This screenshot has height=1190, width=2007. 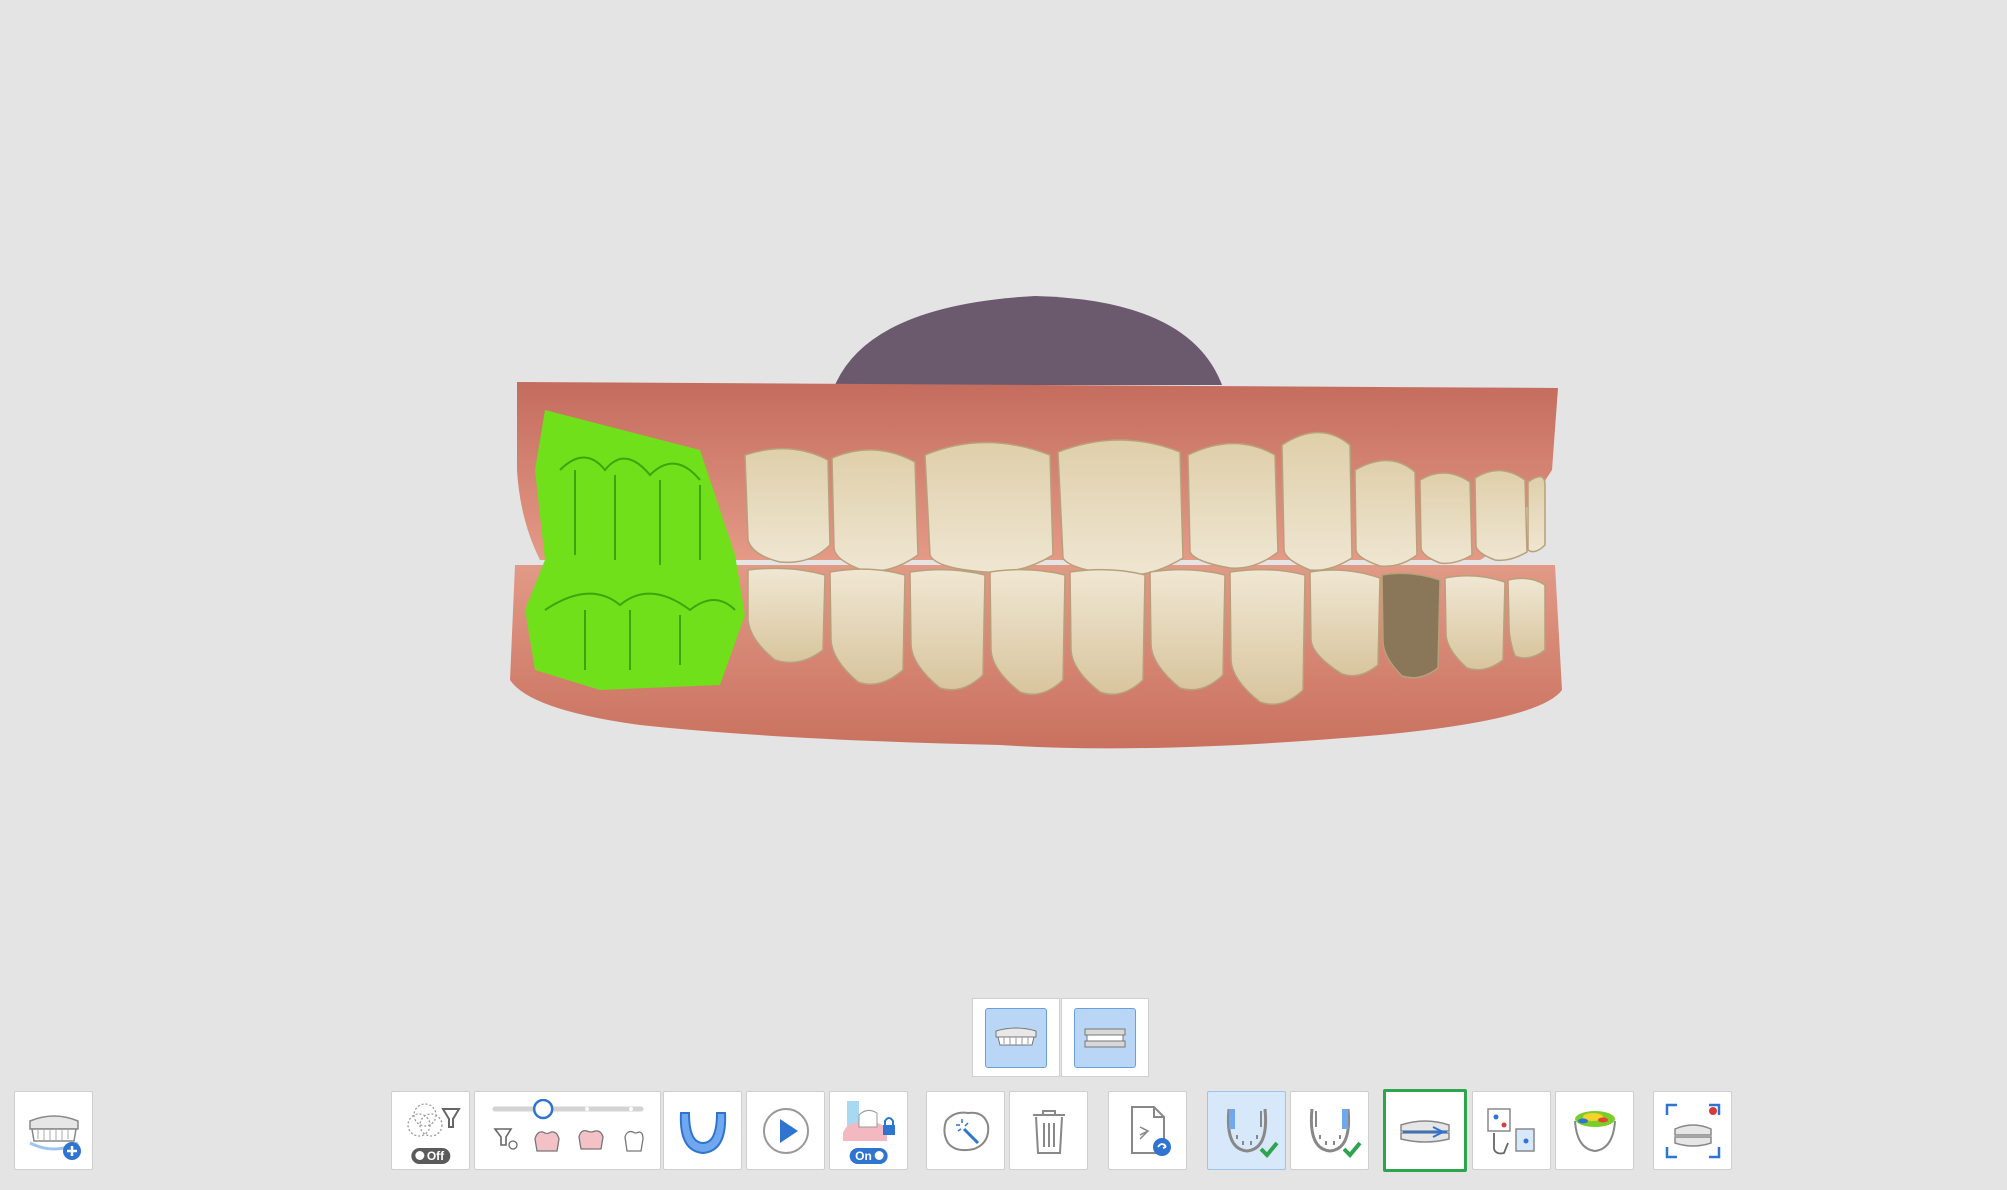 What do you see at coordinates (1028, 340) in the screenshot?
I see `palate` at bounding box center [1028, 340].